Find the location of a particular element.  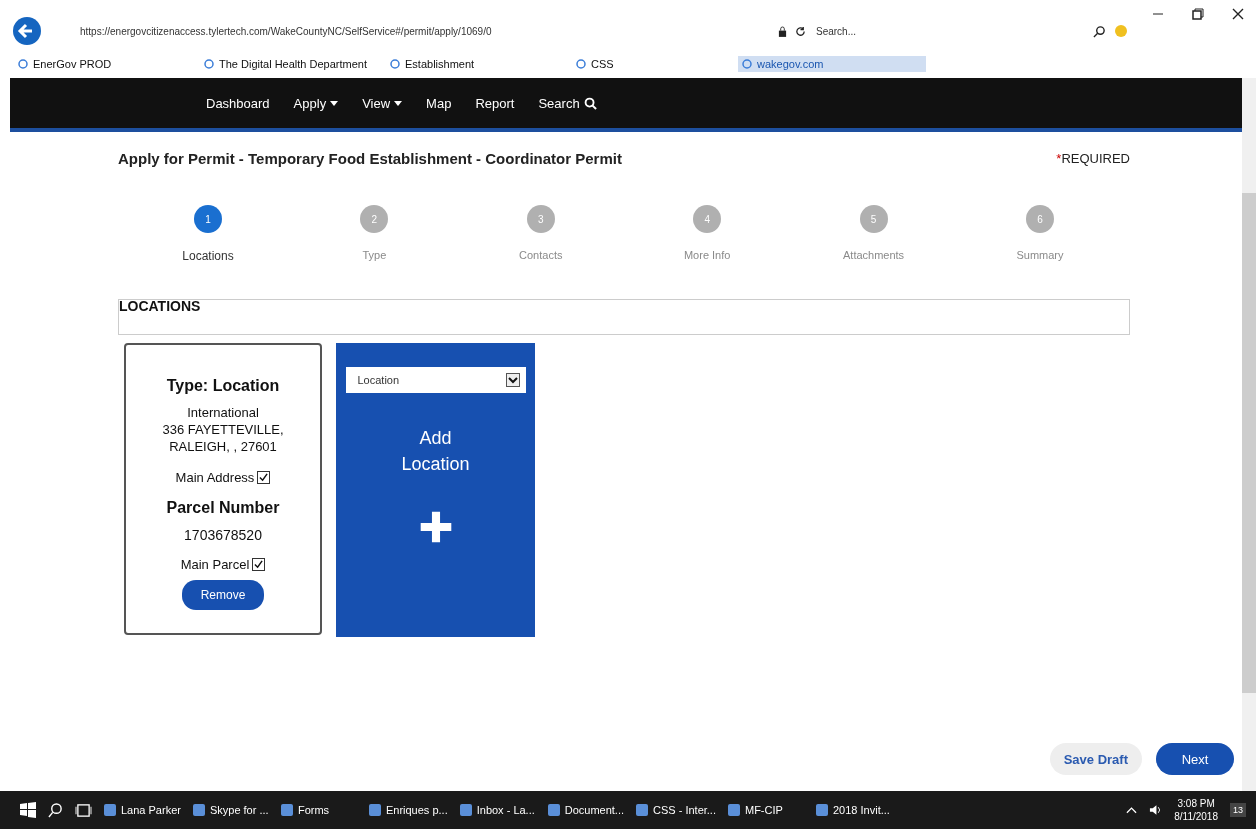

favorite-tab: EnerGov PROD is located at coordinates (103, 64).